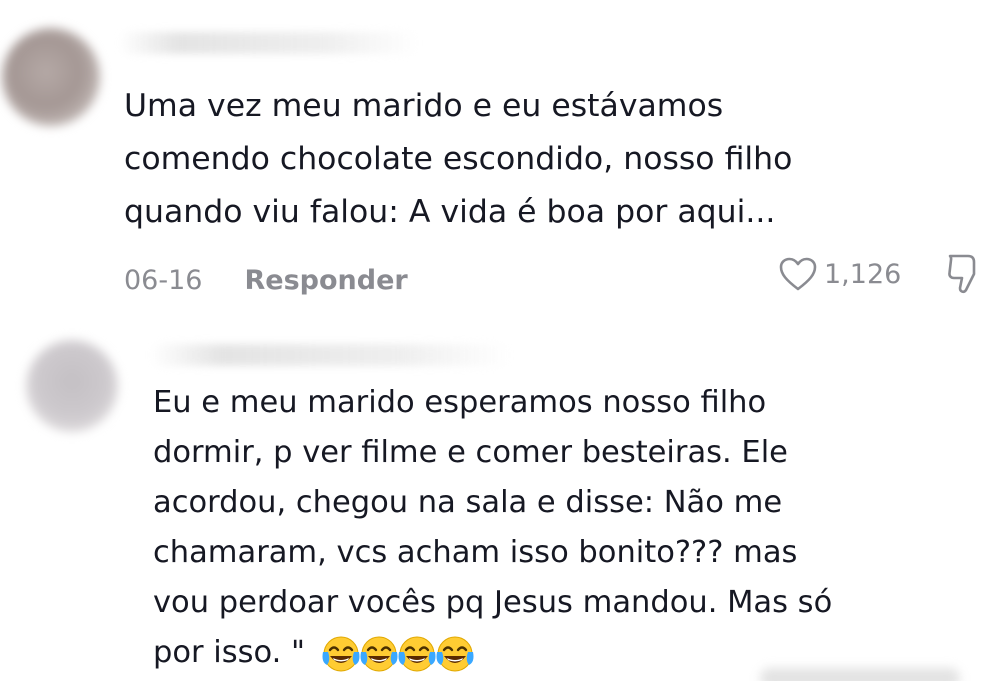 The width and height of the screenshot is (984, 681). I want to click on face-with-tears-of-joy-icon, so click(455, 653).